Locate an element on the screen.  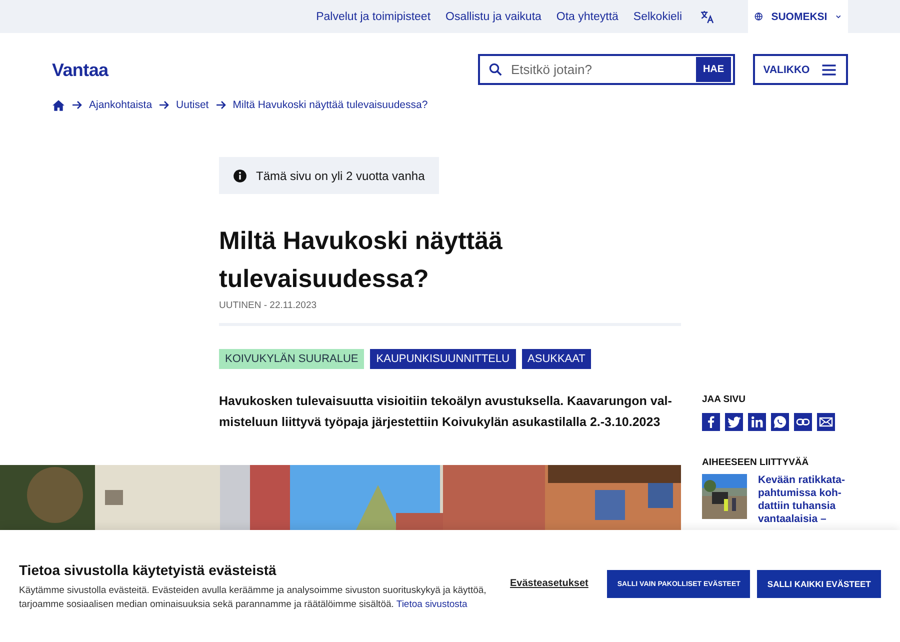
search-icon is located at coordinates (495, 69).